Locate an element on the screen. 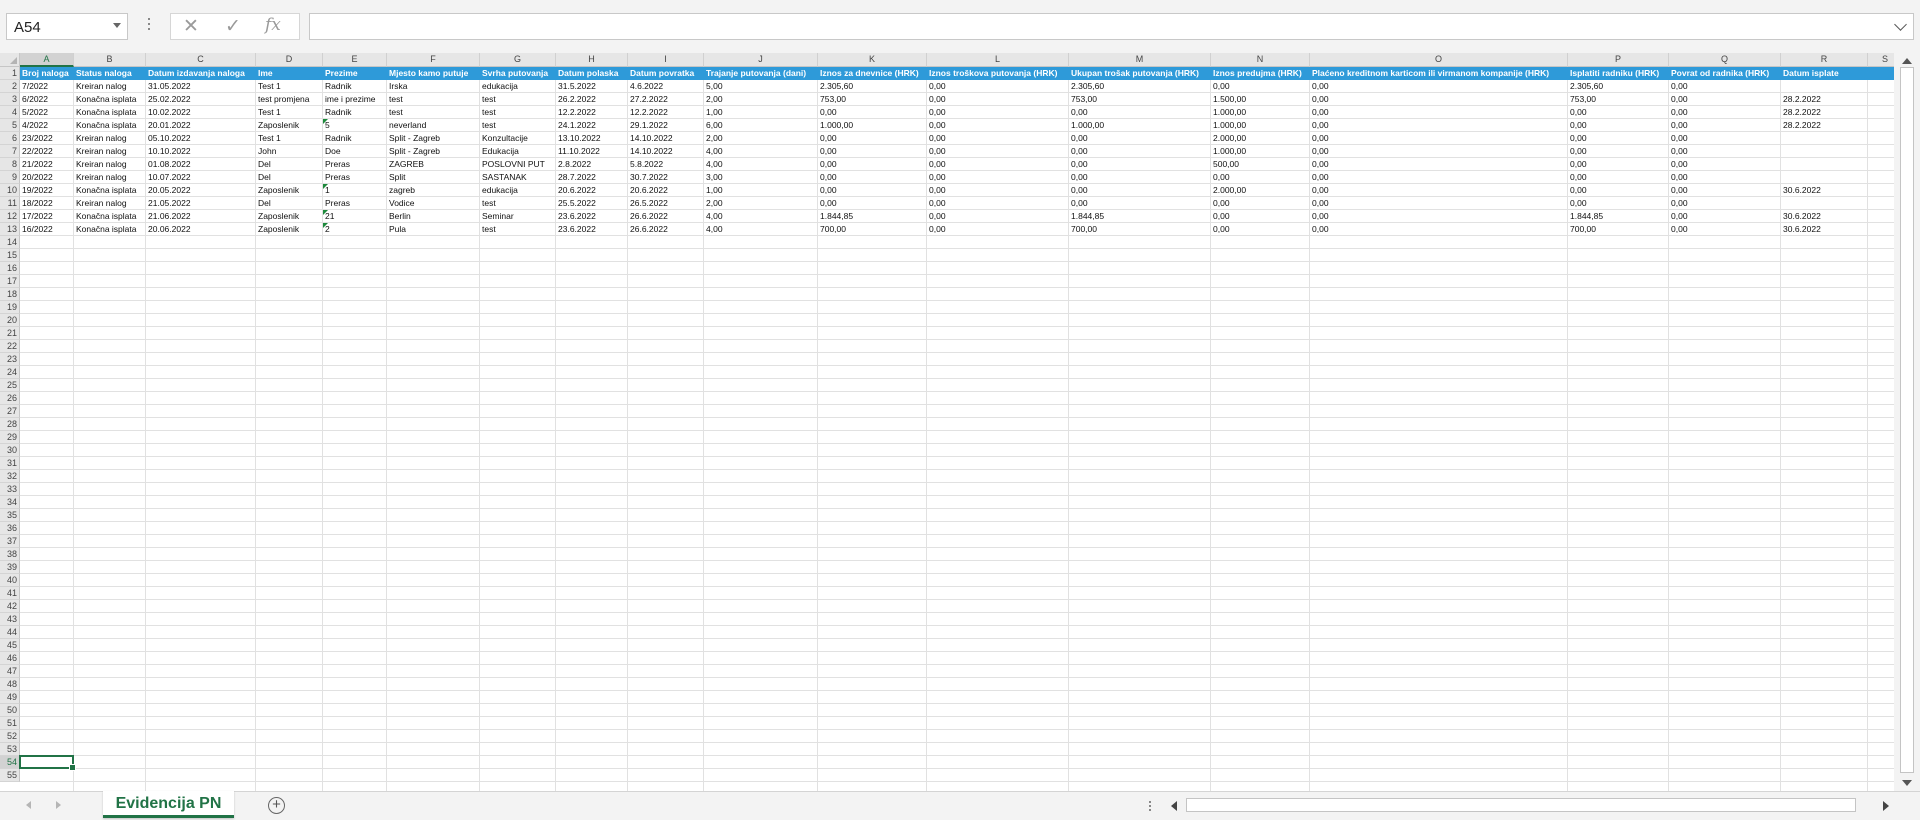 Image resolution: width=1920 pixels, height=820 pixels. cell-r4: 28.2.2022 is located at coordinates (1824, 112).